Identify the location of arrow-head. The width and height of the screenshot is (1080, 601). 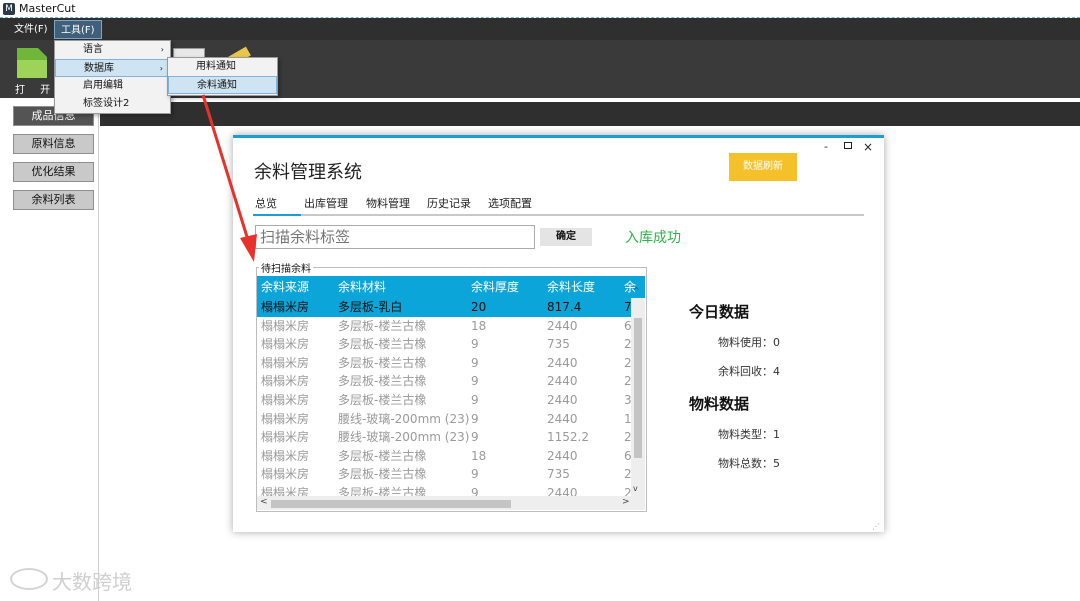
(248, 248).